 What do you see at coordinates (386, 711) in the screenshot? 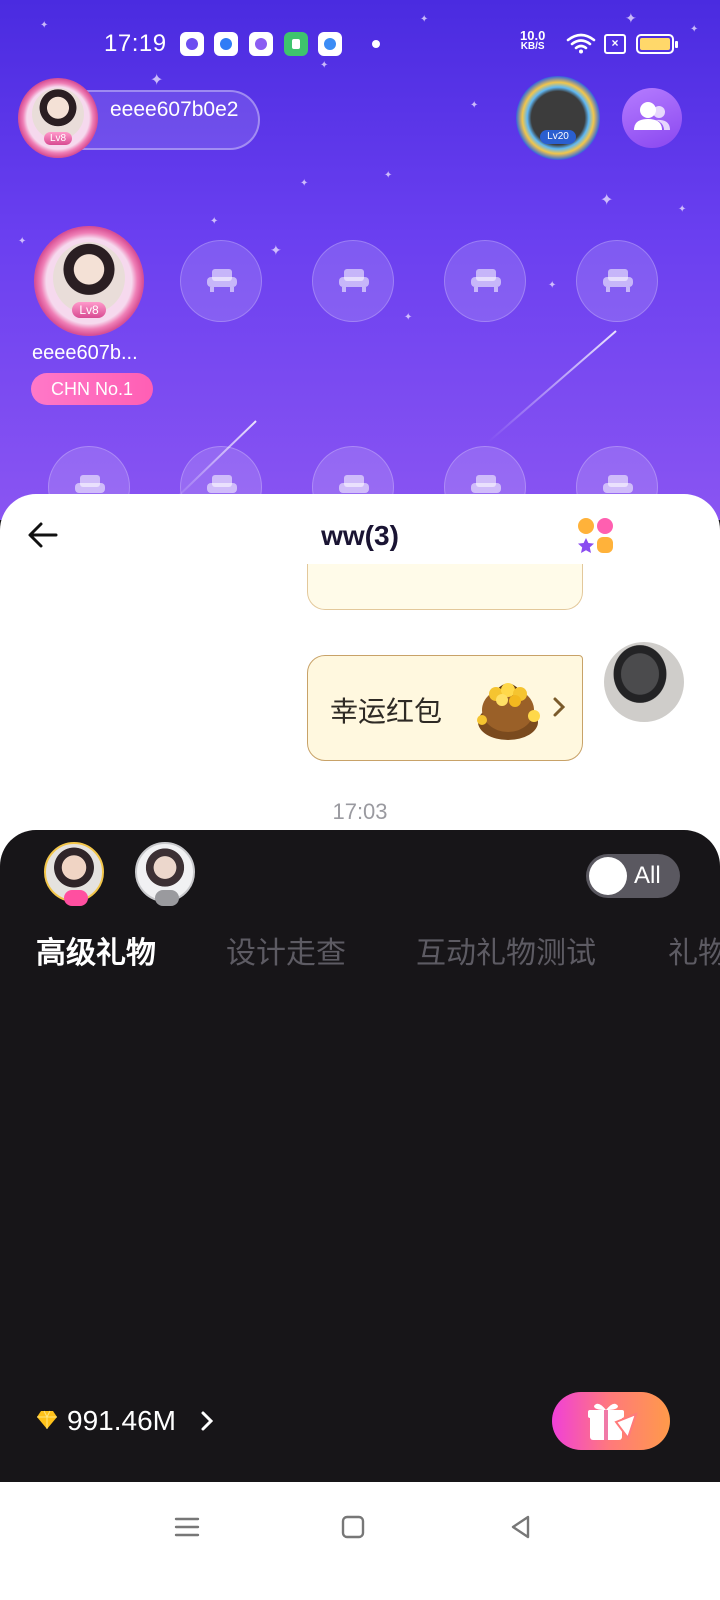
I see `red-packet-label: 幸运红包` at bounding box center [386, 711].